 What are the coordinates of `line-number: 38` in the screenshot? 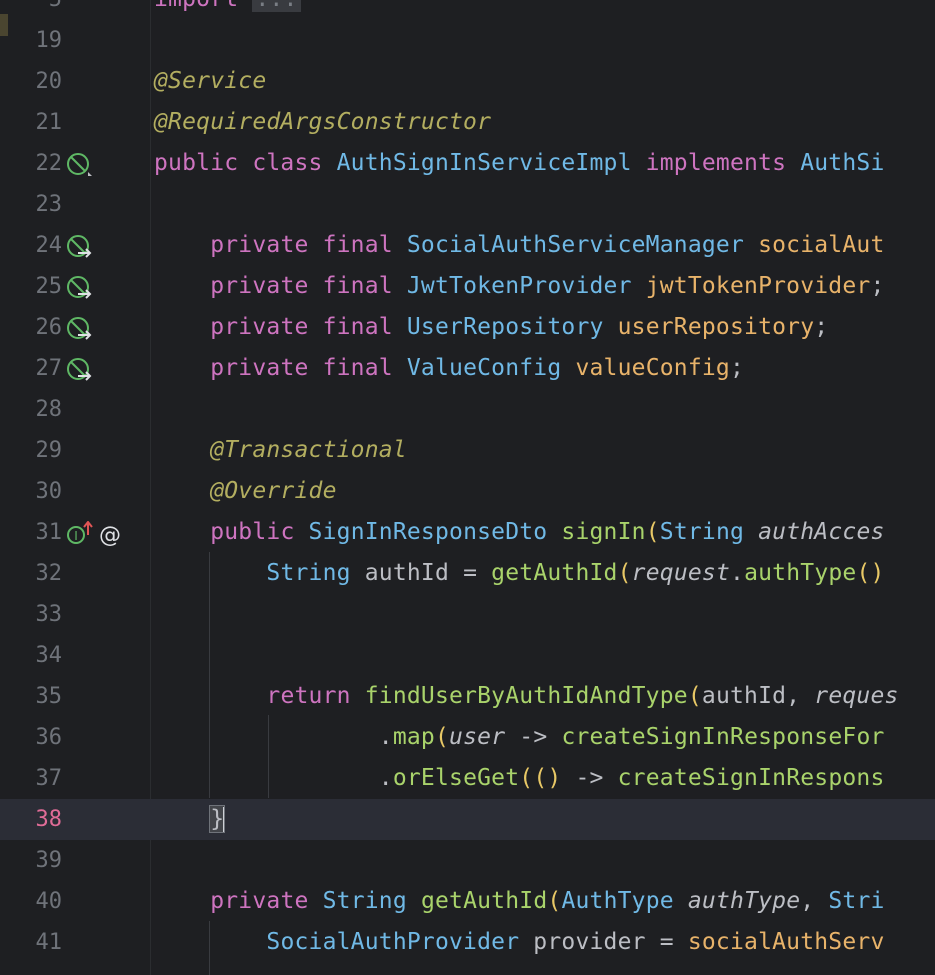 It's located at (49, 819).